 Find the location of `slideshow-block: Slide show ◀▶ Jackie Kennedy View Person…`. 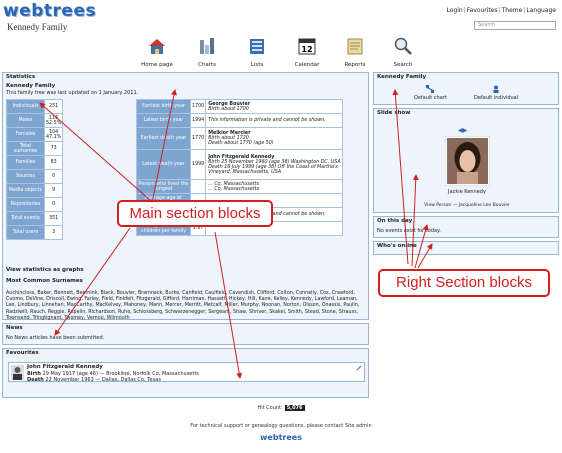

slideshow-block: Slide show ◀▶ Jackie Kennedy View Person… is located at coordinates (466, 160).